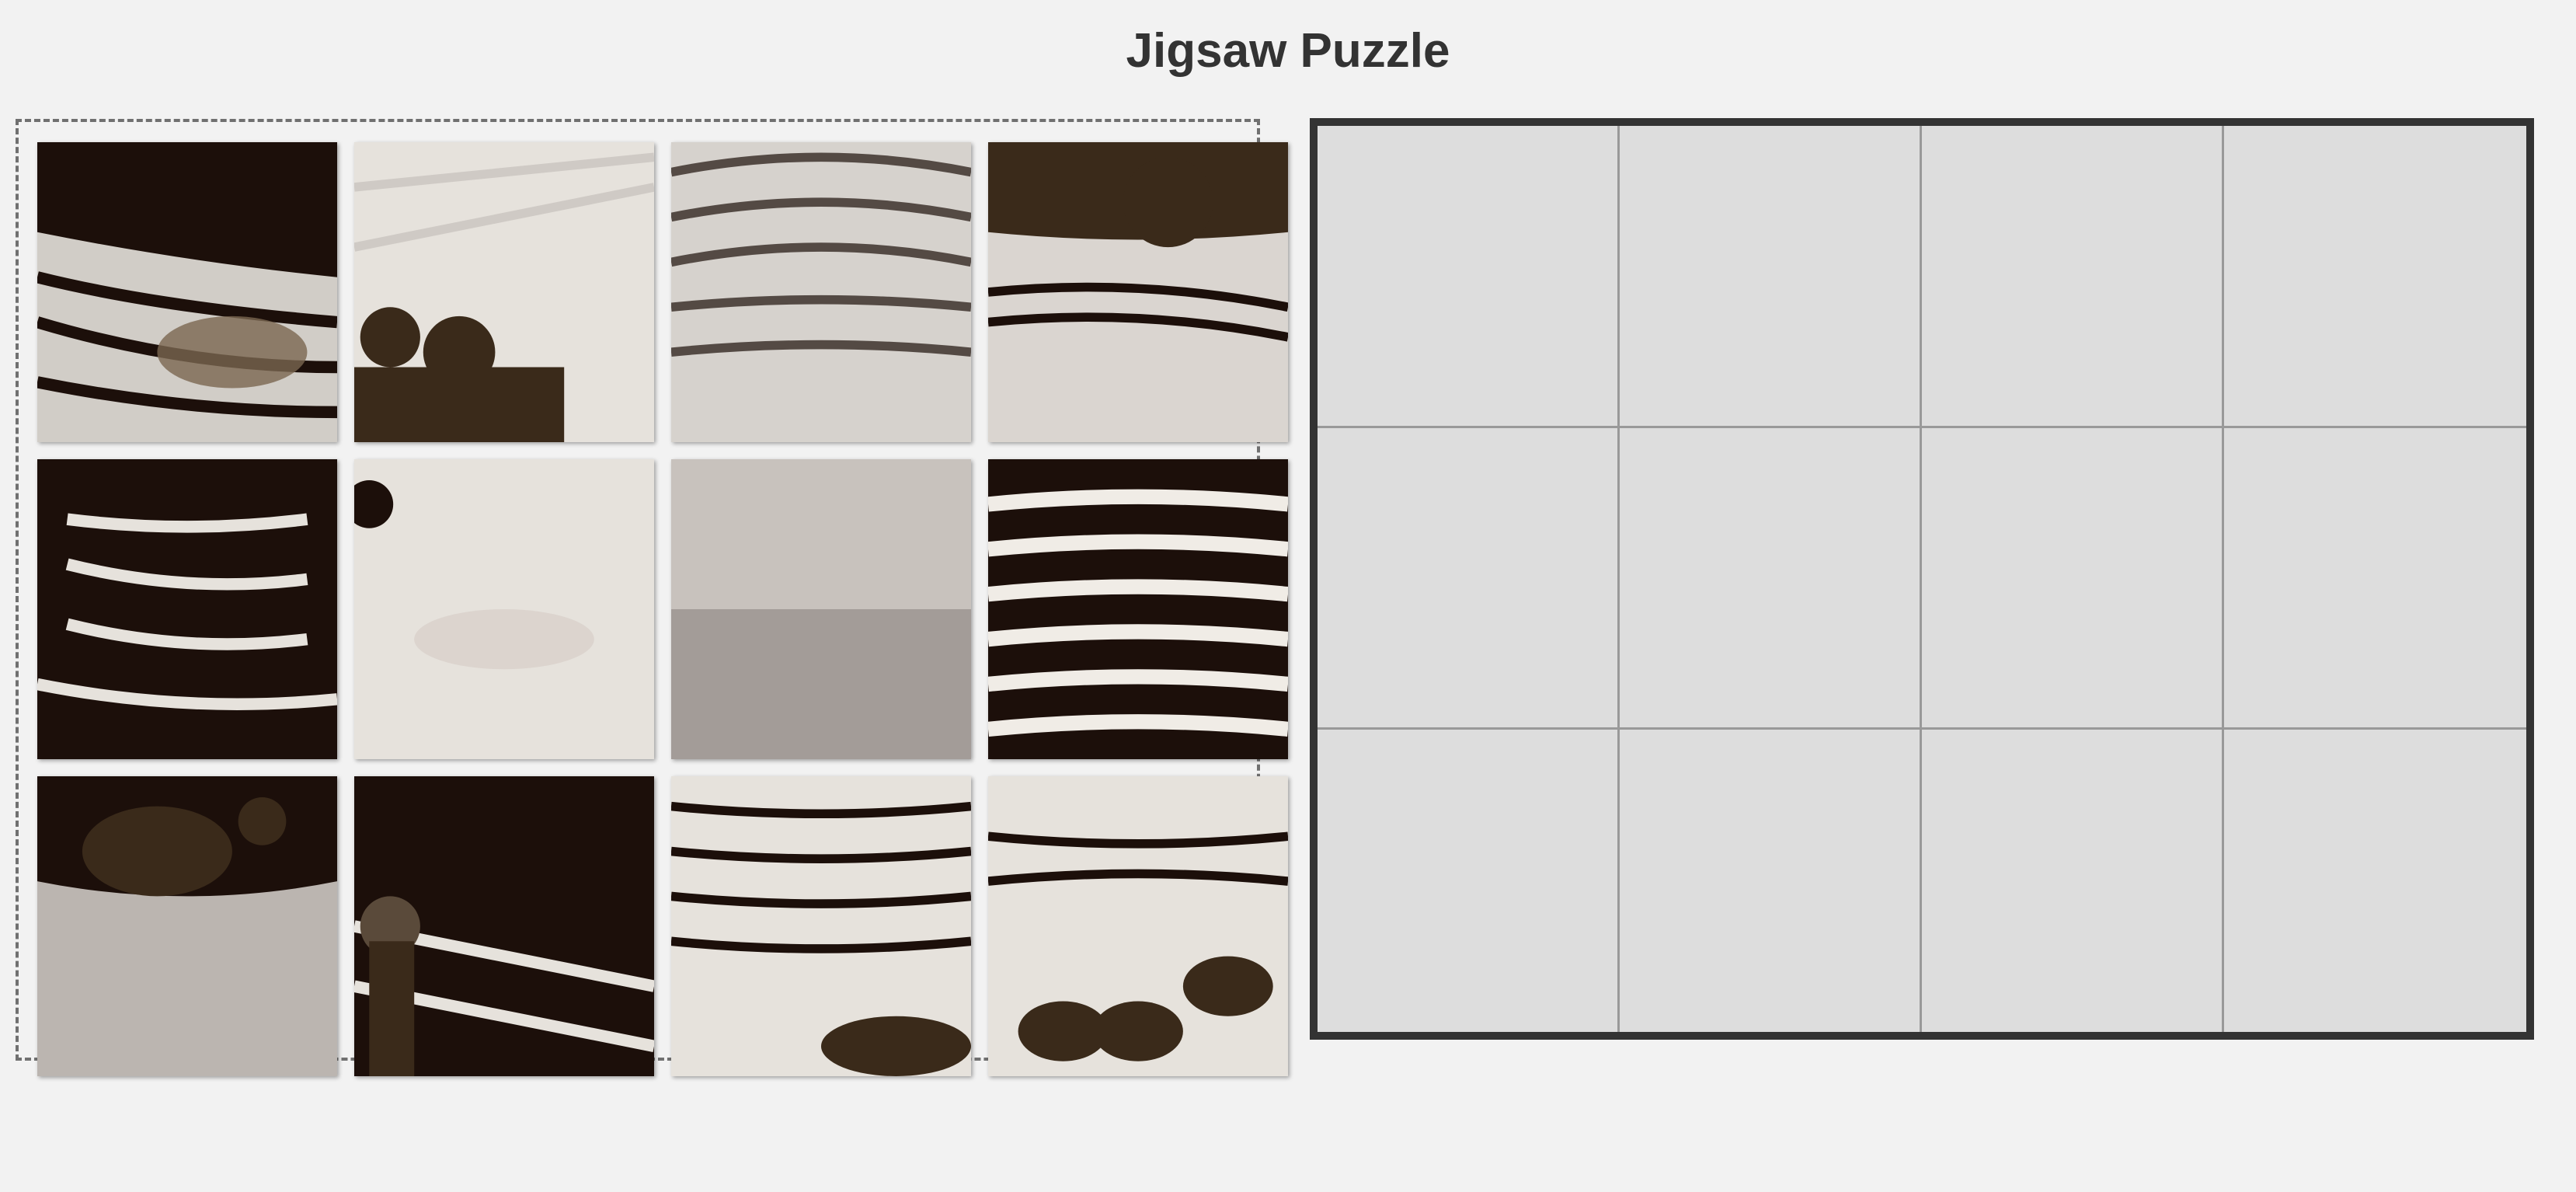 The width and height of the screenshot is (2576, 1192). I want to click on page-title: Jigsaw Puzzle, so click(1288, 51).